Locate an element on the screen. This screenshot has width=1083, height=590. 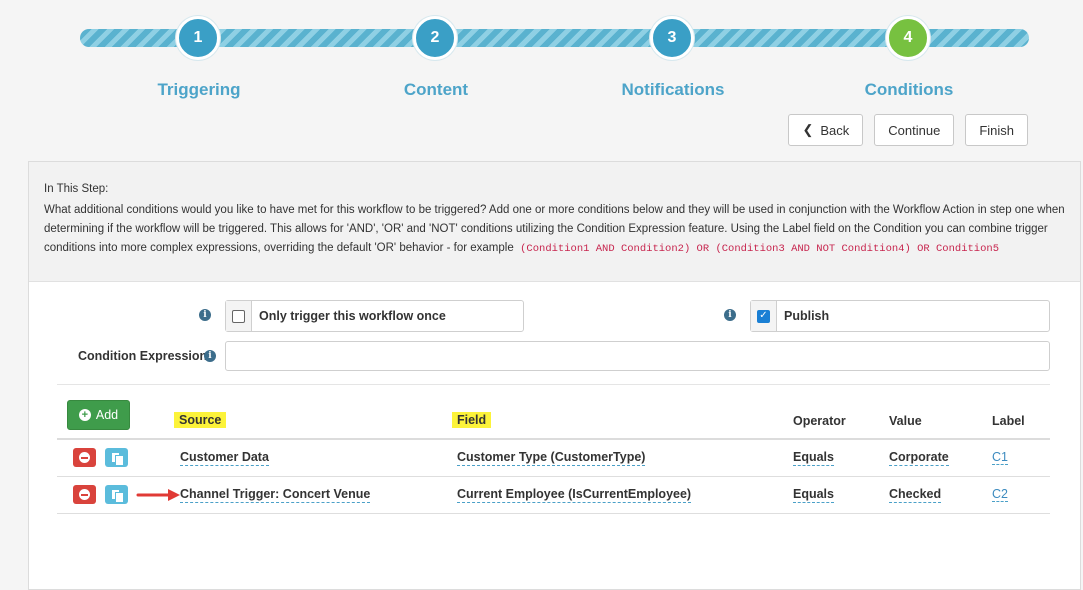
column-header-label: Label is located at coordinates (1008, 421).